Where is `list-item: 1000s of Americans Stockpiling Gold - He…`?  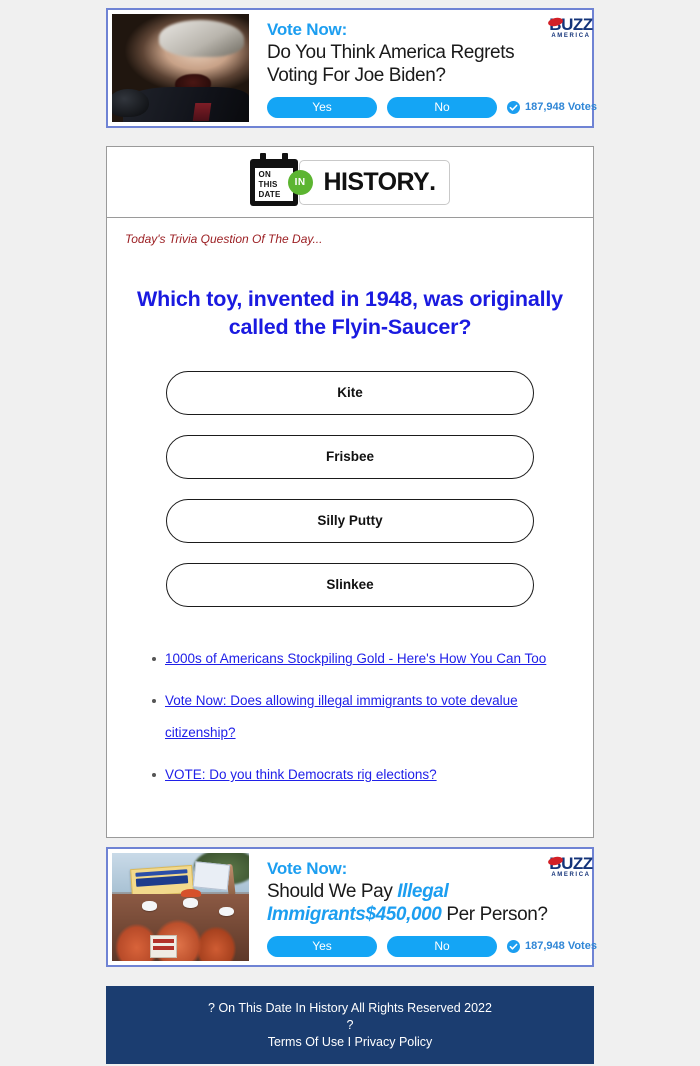 list-item: 1000s of Americans Stockpiling Gold - He… is located at coordinates (364, 659).